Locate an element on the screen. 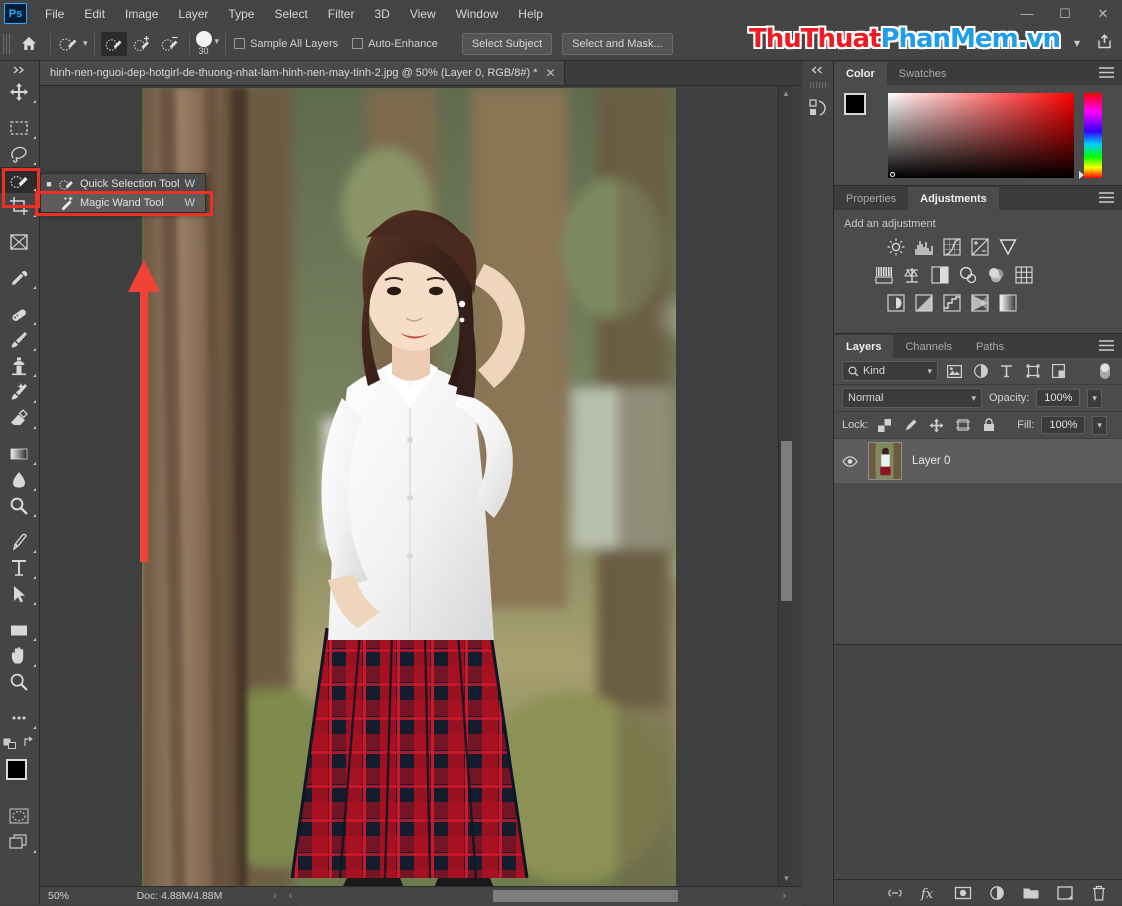 This screenshot has height=906, width=1122. subtract-from-selection-mode is located at coordinates (170, 44).